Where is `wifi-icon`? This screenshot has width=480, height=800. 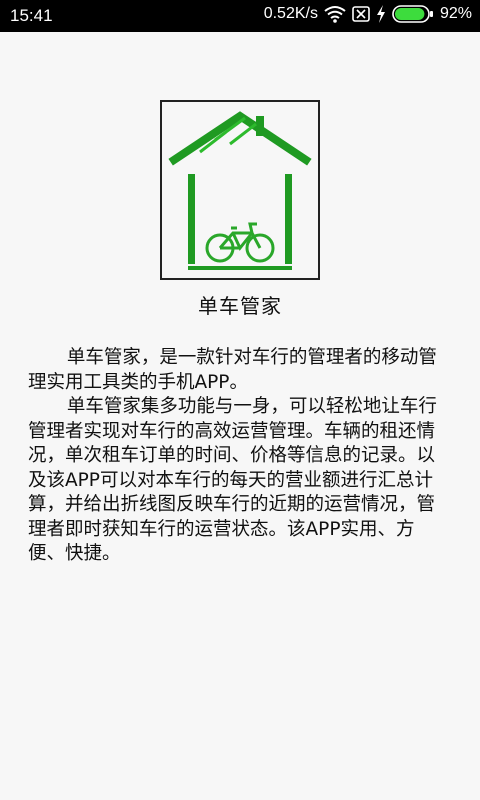
wifi-icon is located at coordinates (335, 14).